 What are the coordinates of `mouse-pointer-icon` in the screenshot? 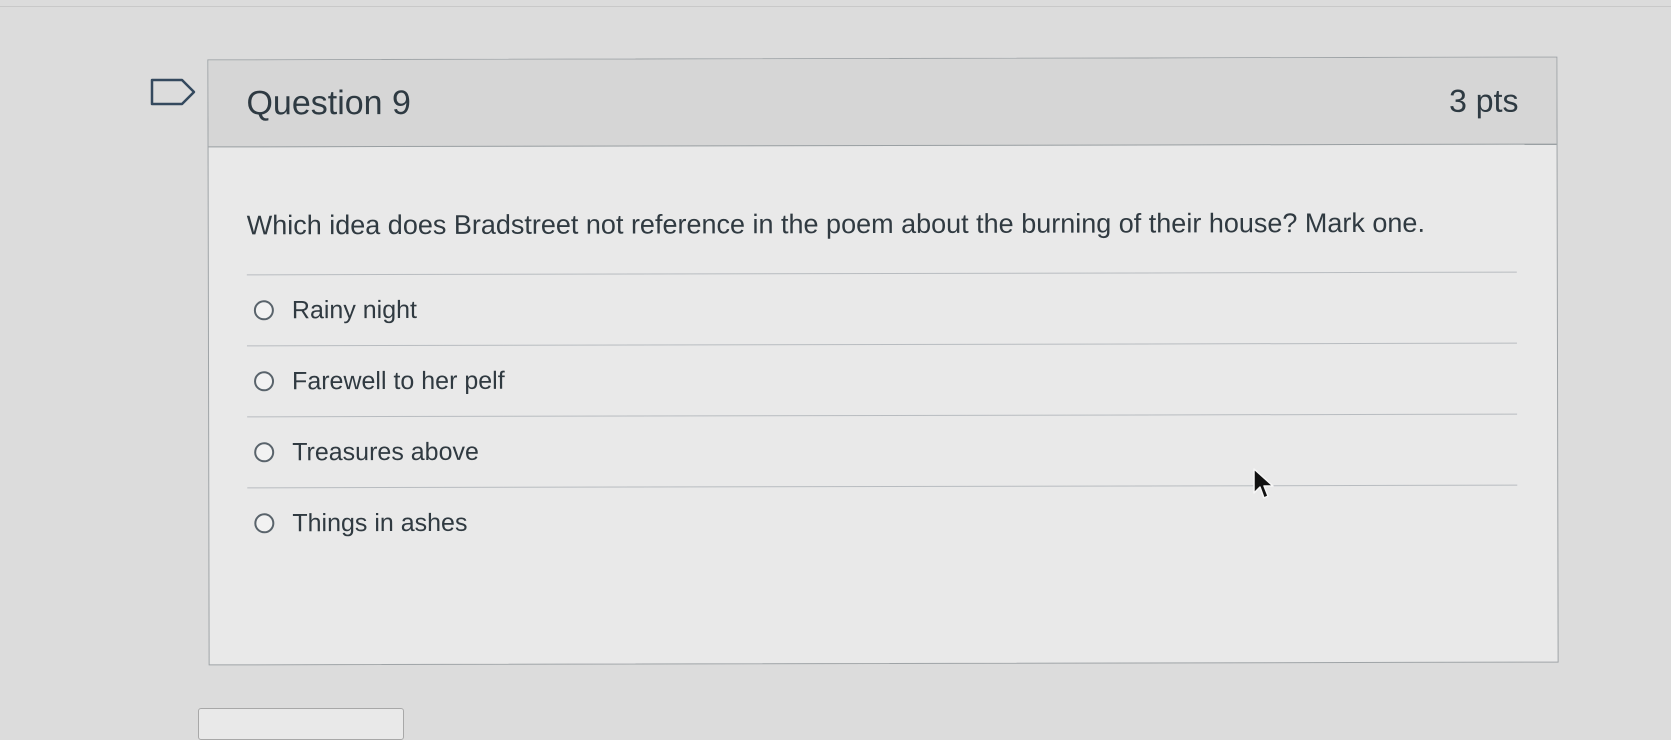 It's located at (1263, 483).